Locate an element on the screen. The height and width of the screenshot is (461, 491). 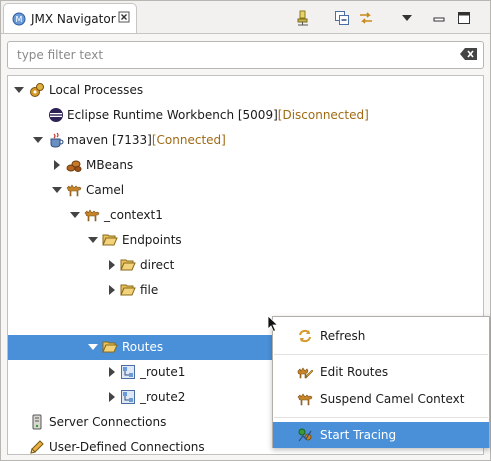
svg-text: M is located at coordinates (19, 19).